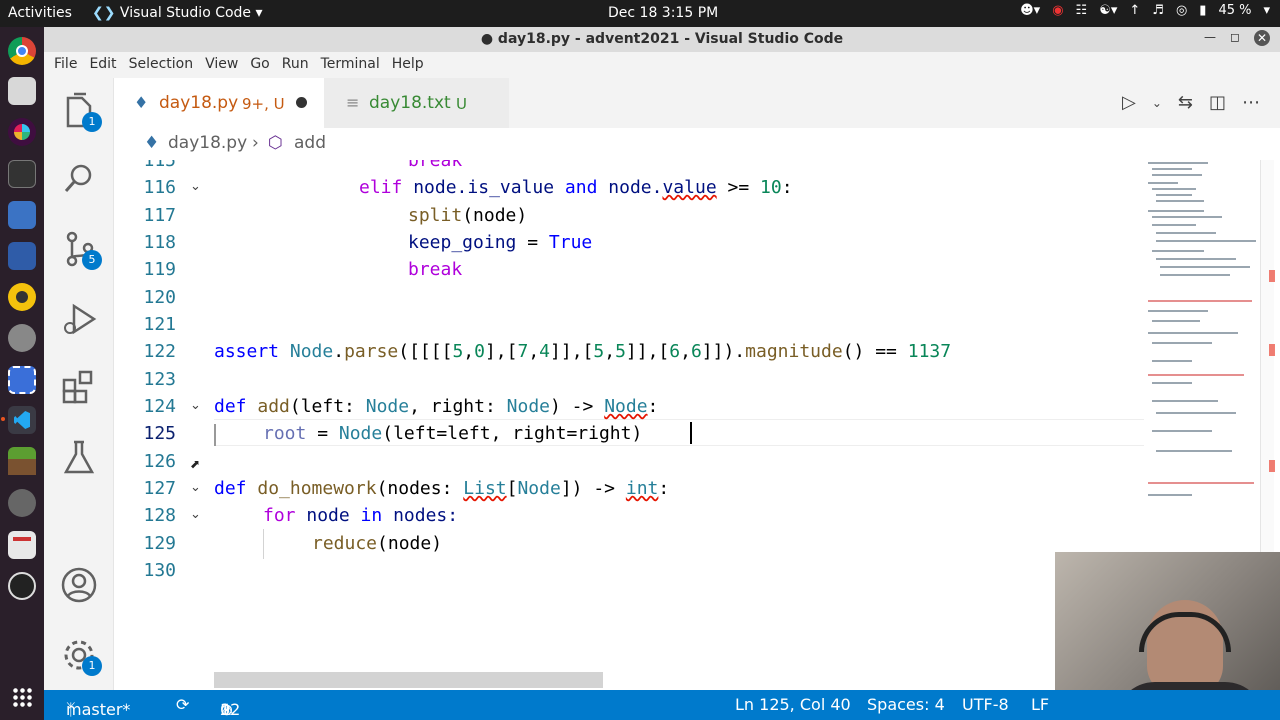 The height and width of the screenshot is (720, 1280). What do you see at coordinates (79, 585) in the screenshot?
I see `accounts-button` at bounding box center [79, 585].